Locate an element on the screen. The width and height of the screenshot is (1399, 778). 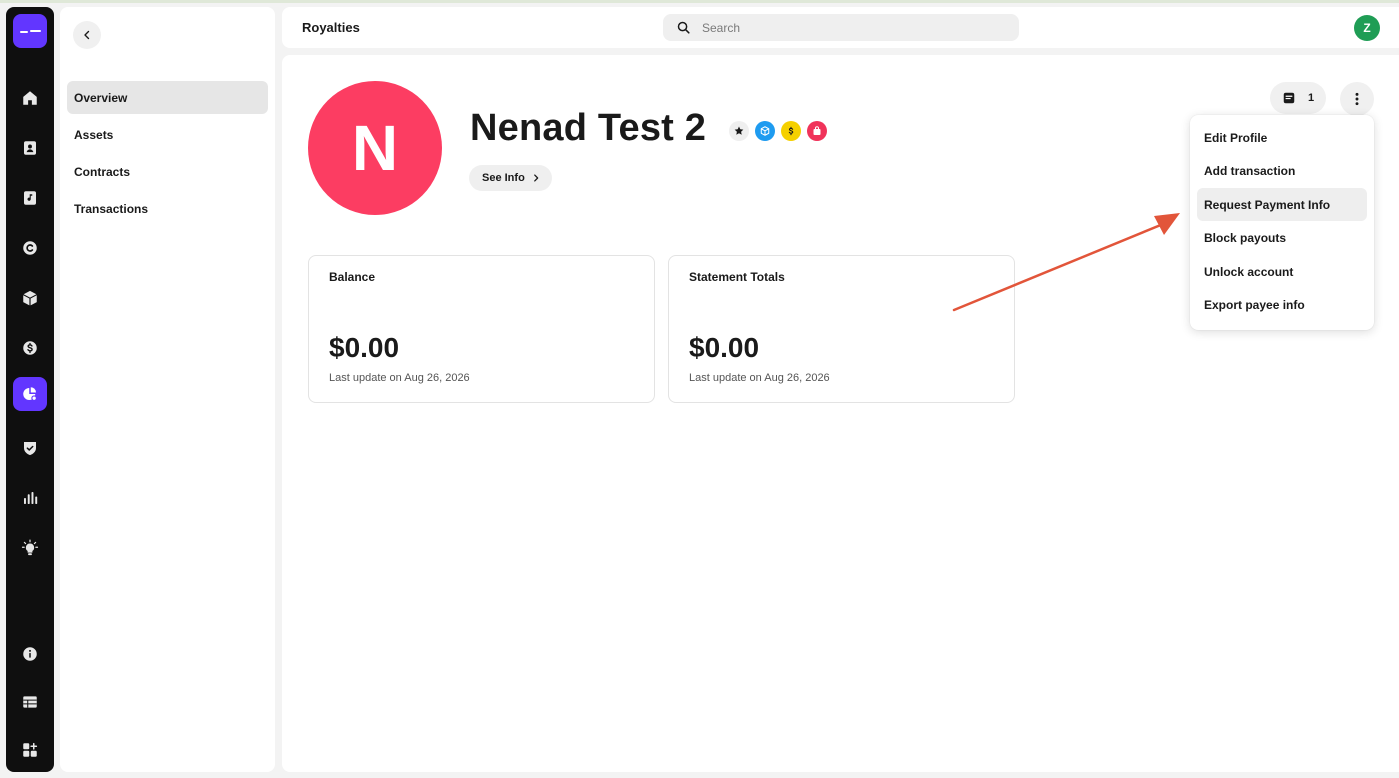
chevron-right-icon is located at coordinates (536, 178).